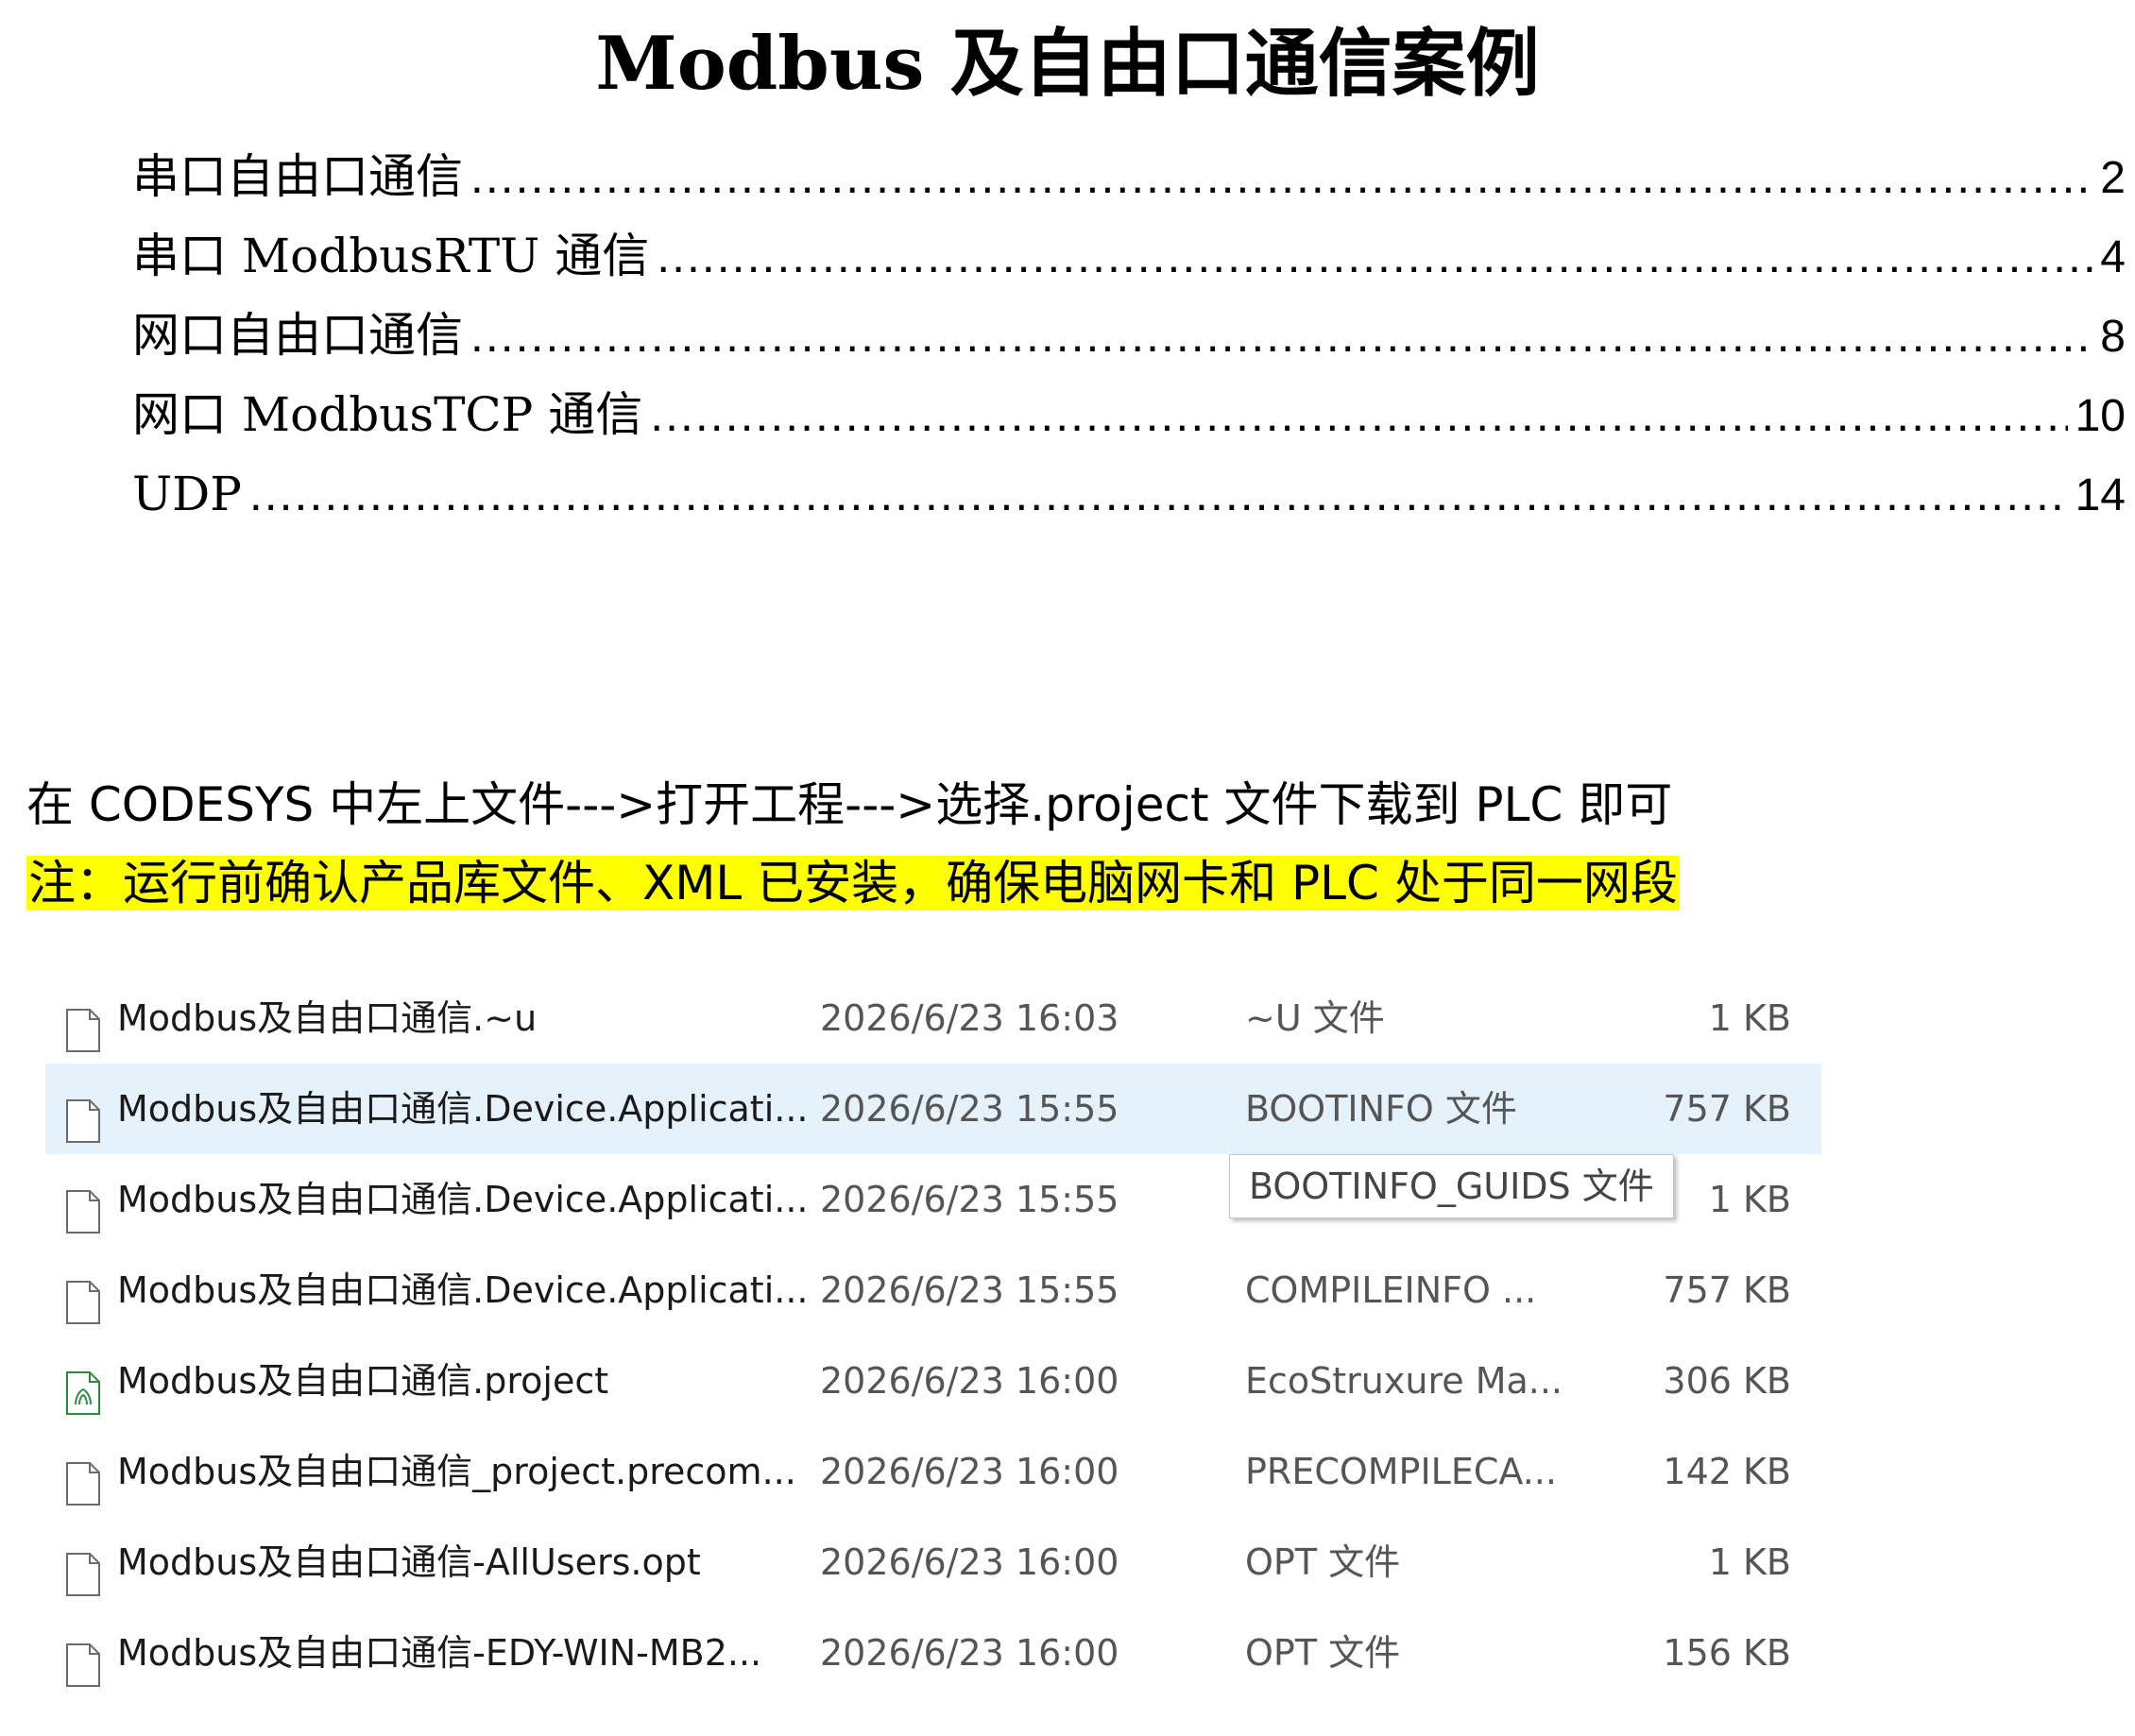 This screenshot has height=1736, width=2135. Describe the element at coordinates (1727, 1381) in the screenshot. I see `file-size: 306 KB` at that location.